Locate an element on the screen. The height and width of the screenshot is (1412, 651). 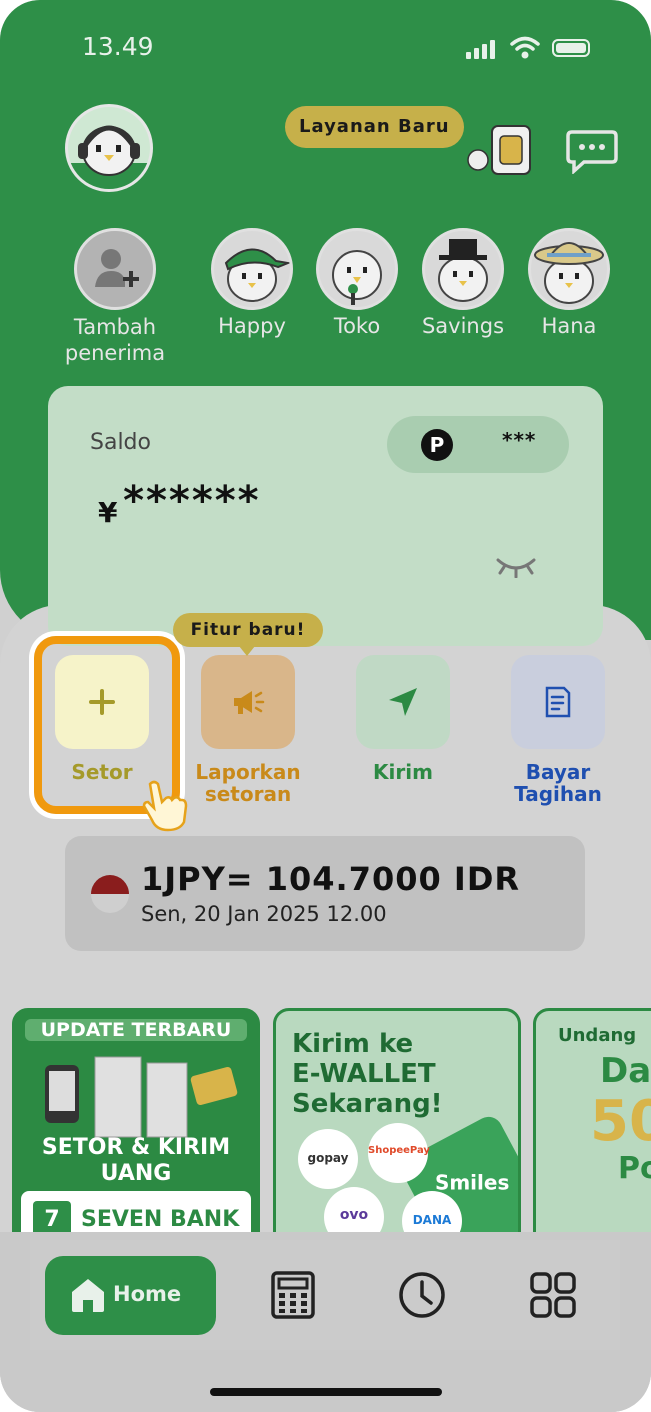
gopay-logo: gopay is located at coordinates (328, 1159).